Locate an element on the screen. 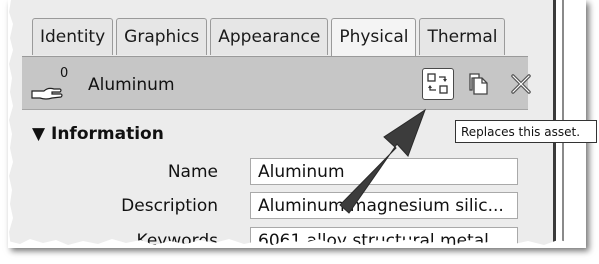 The image size is (599, 264). torn-edge-left is located at coordinates (10, 124).